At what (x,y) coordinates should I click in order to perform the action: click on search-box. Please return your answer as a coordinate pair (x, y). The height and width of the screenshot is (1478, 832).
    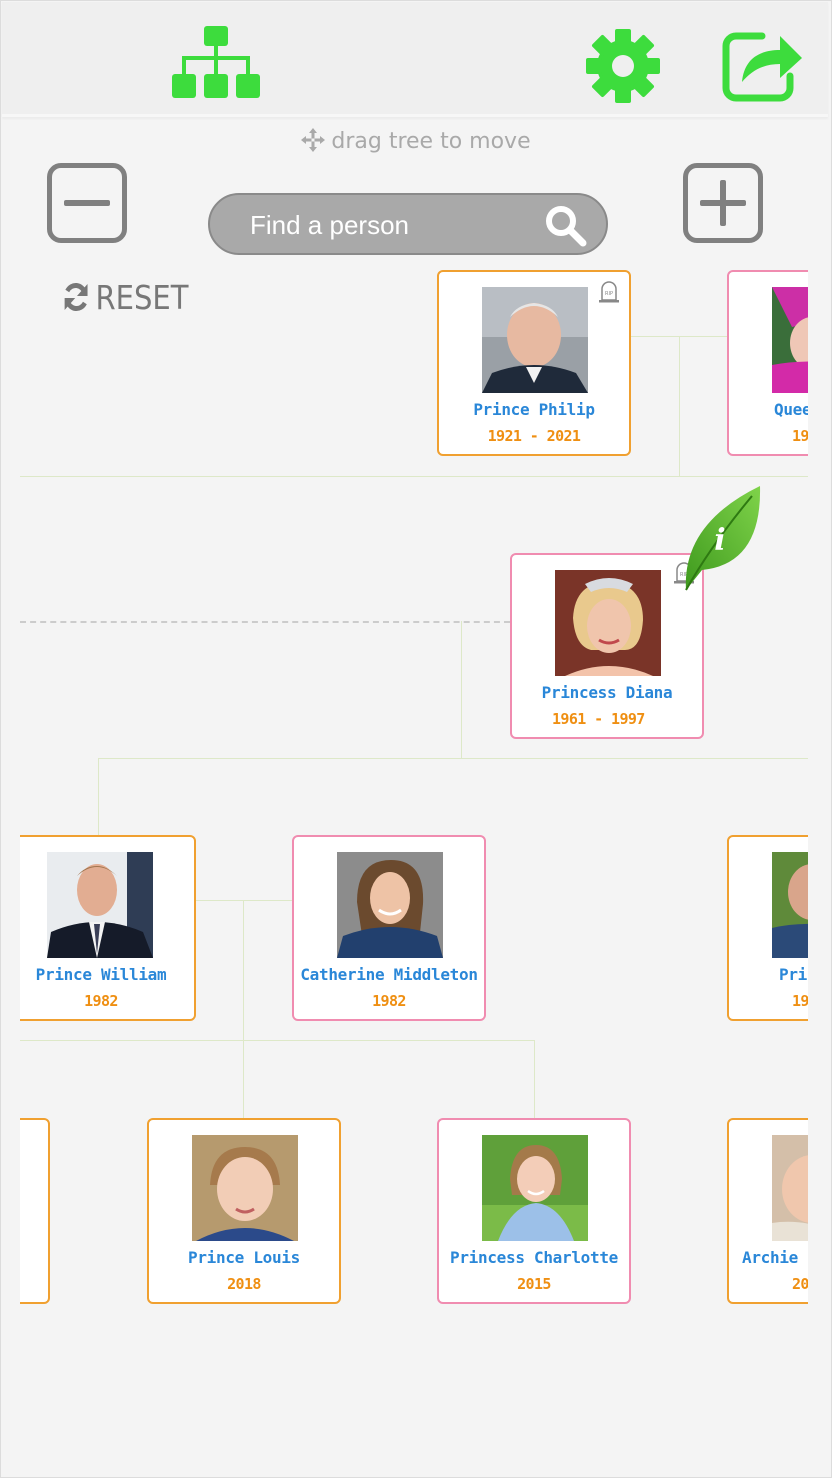
    Looking at the image, I should click on (408, 224).